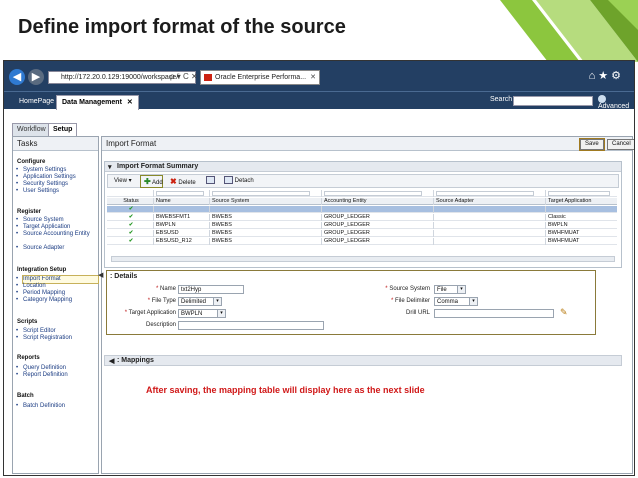 This screenshot has height=478, width=638. Describe the element at coordinates (57, 300) in the screenshot. I see `task-category-mapping: Category Mapping` at that location.